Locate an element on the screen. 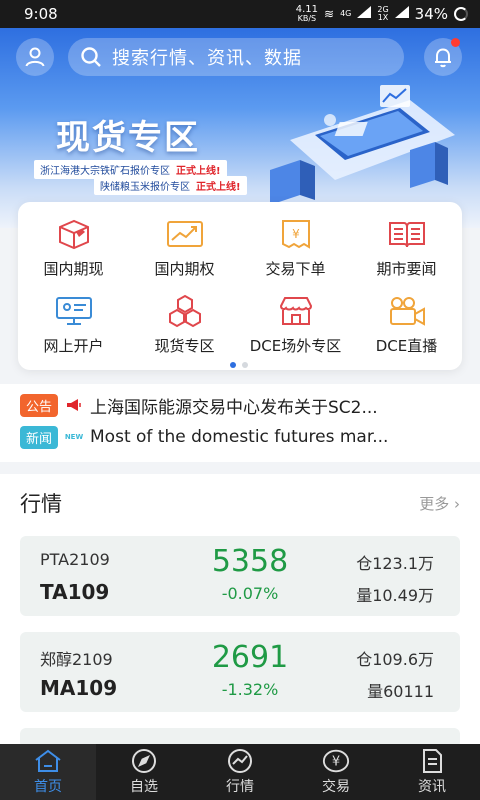 This screenshot has width=480, height=800. menu-label: DCE场外专区 is located at coordinates (295, 346).